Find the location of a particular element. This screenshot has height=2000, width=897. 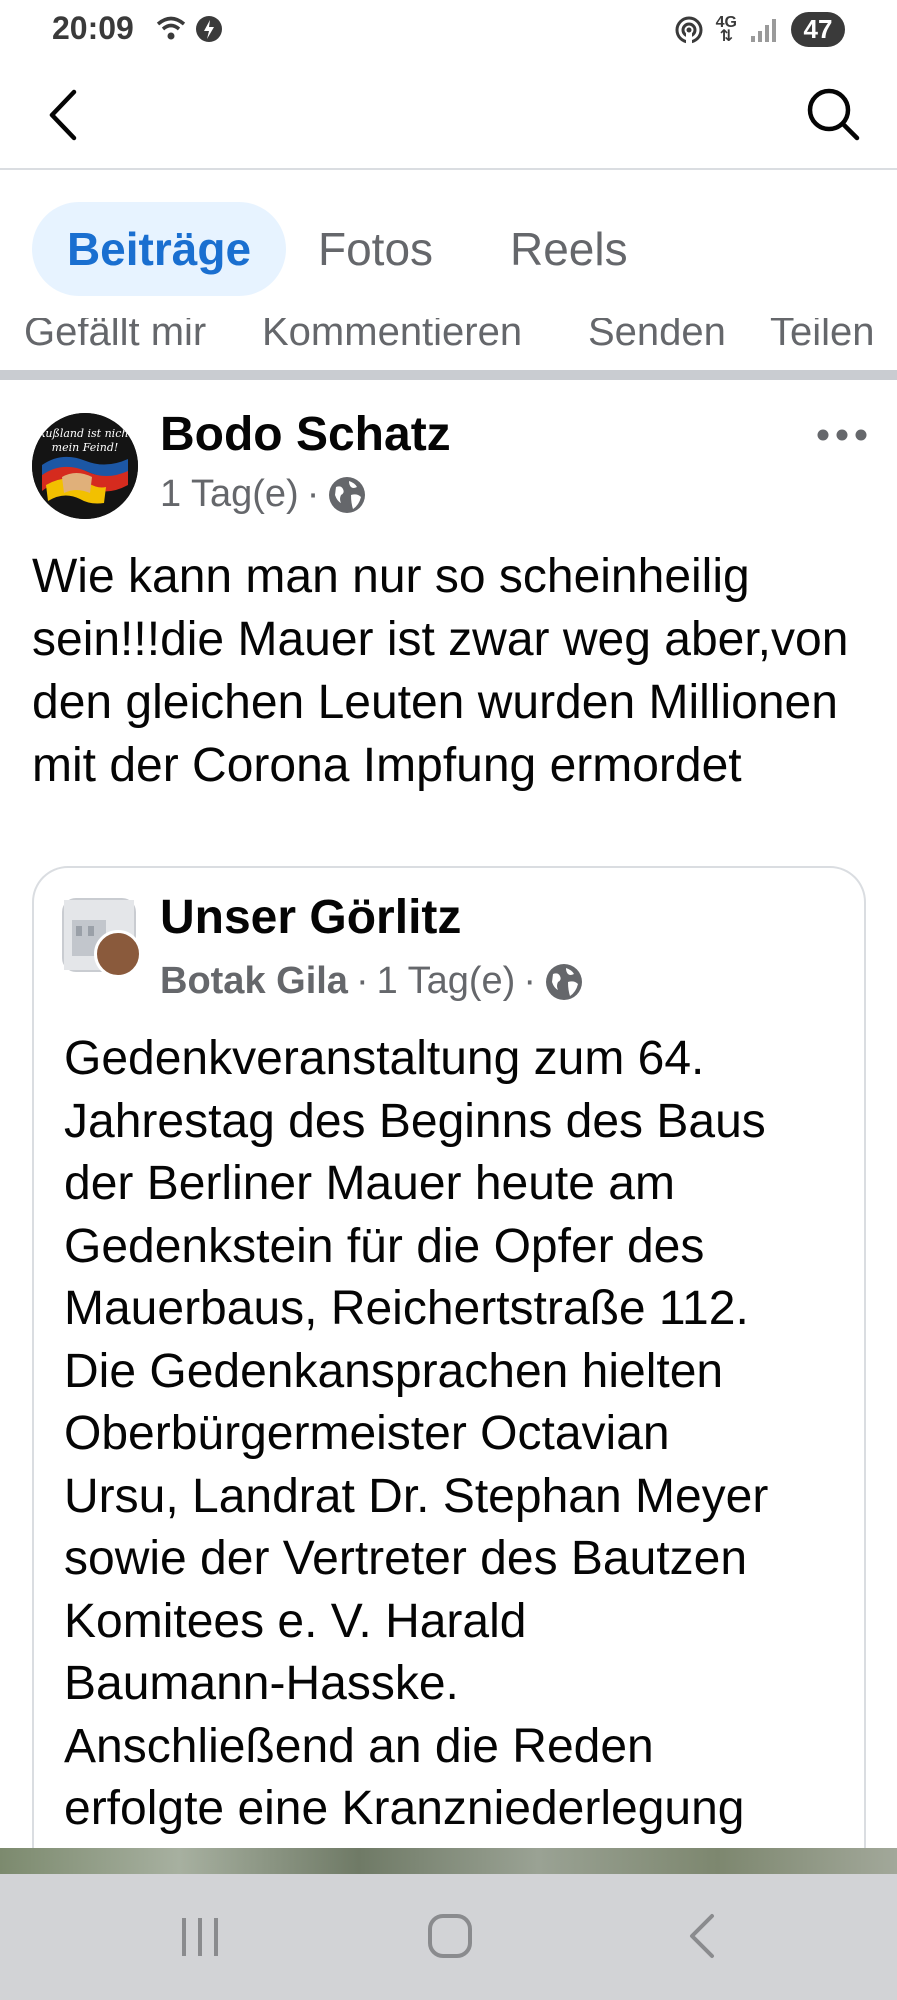

back-nav-icon is located at coordinates (702, 1936).